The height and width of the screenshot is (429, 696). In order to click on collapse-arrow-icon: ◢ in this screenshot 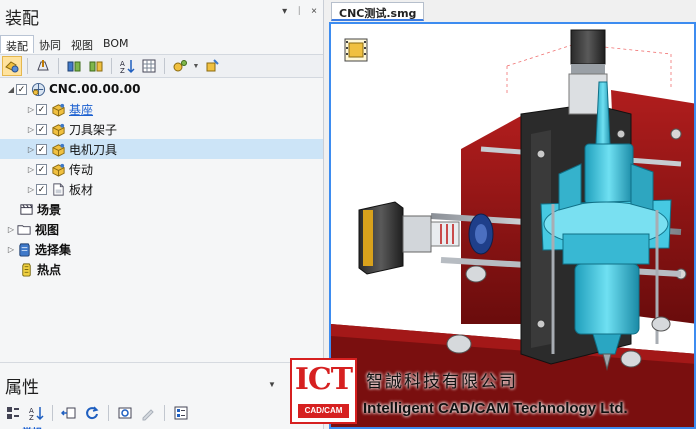, I will do `click(11, 89)`.